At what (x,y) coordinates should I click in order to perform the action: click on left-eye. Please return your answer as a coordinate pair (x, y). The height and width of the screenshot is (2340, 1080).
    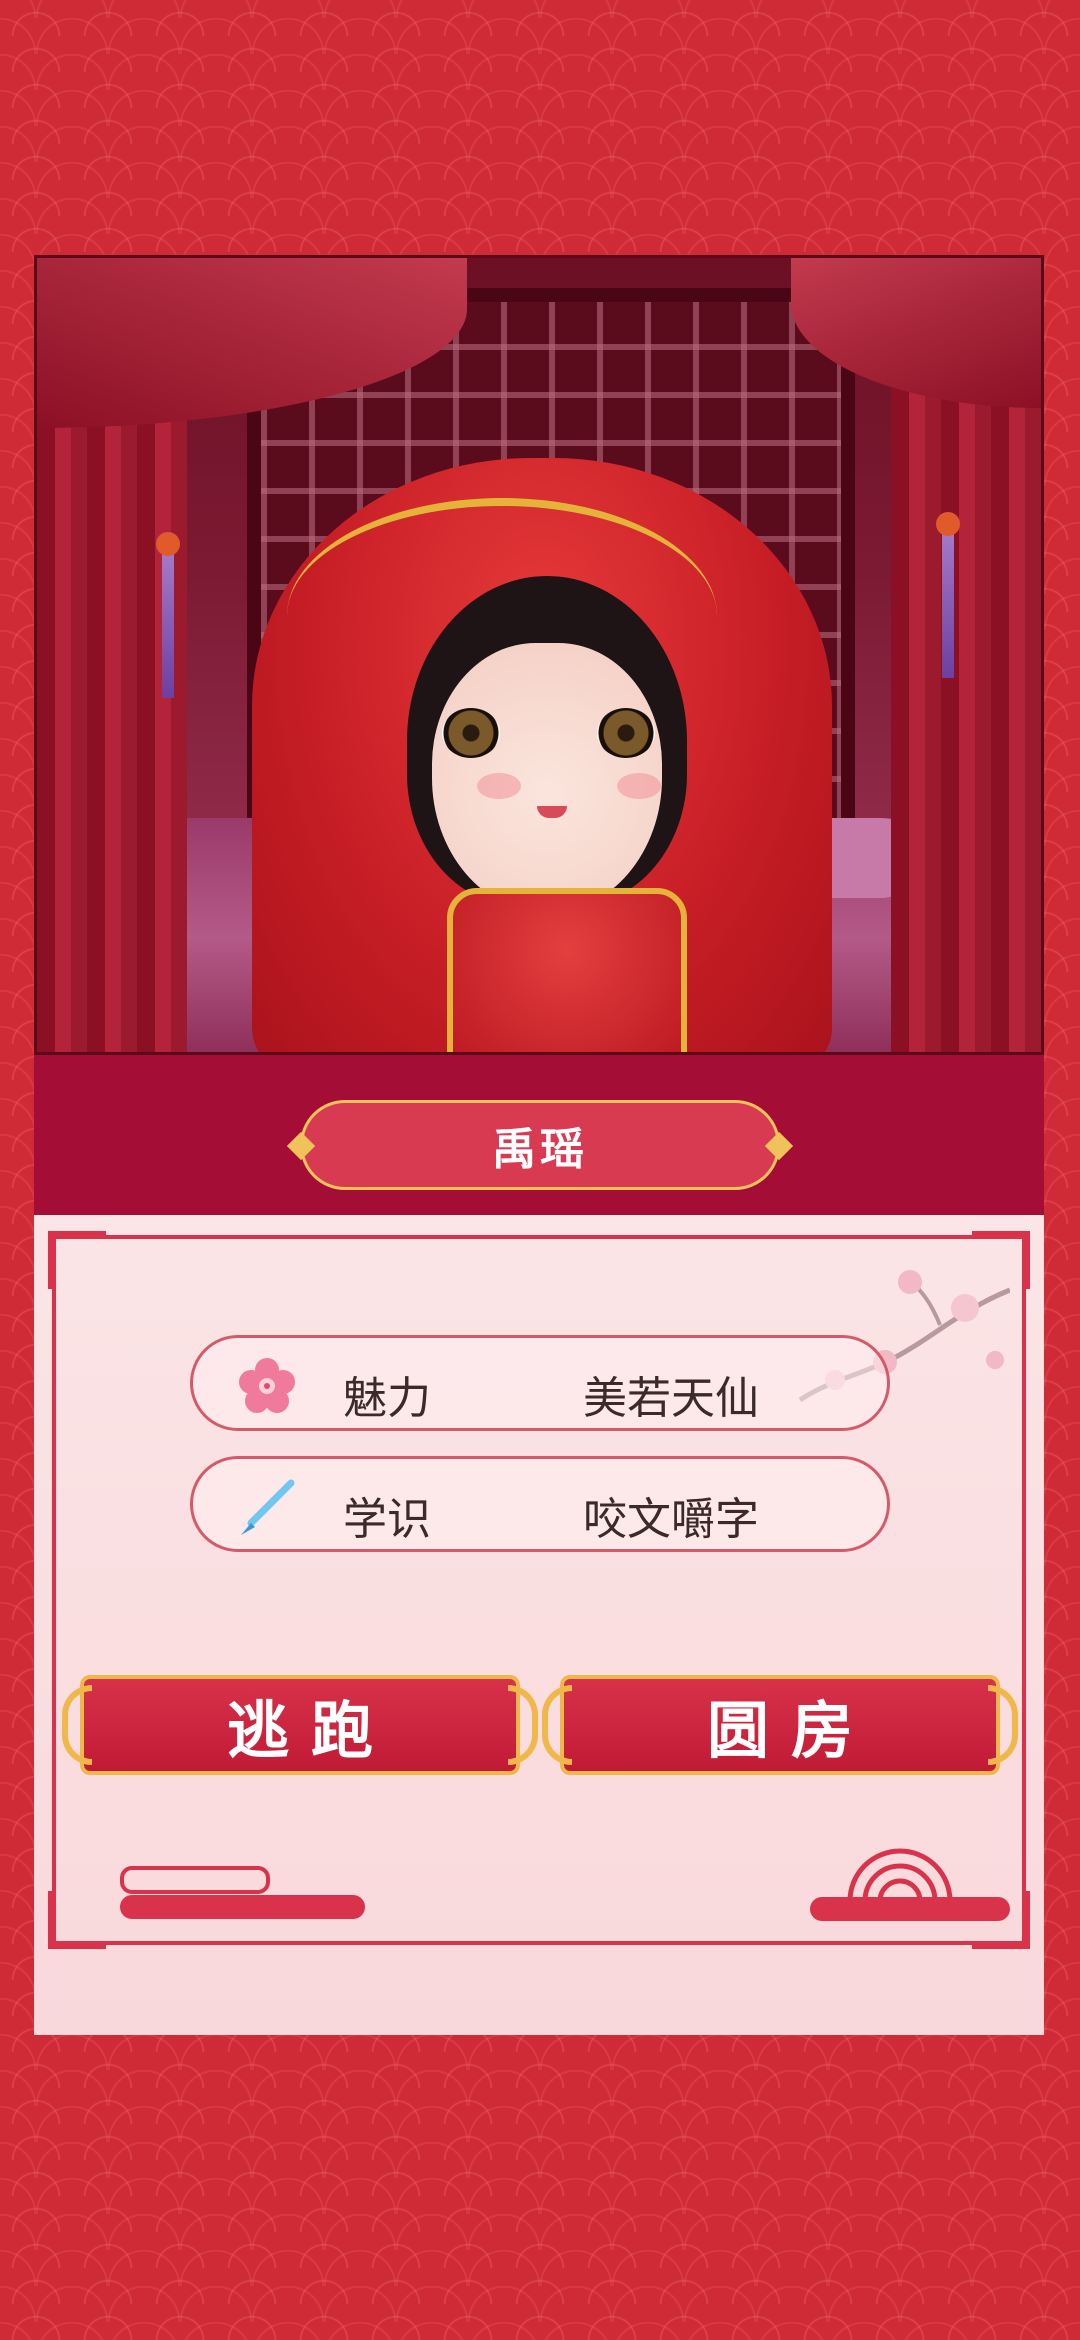
    Looking at the image, I should click on (471, 733).